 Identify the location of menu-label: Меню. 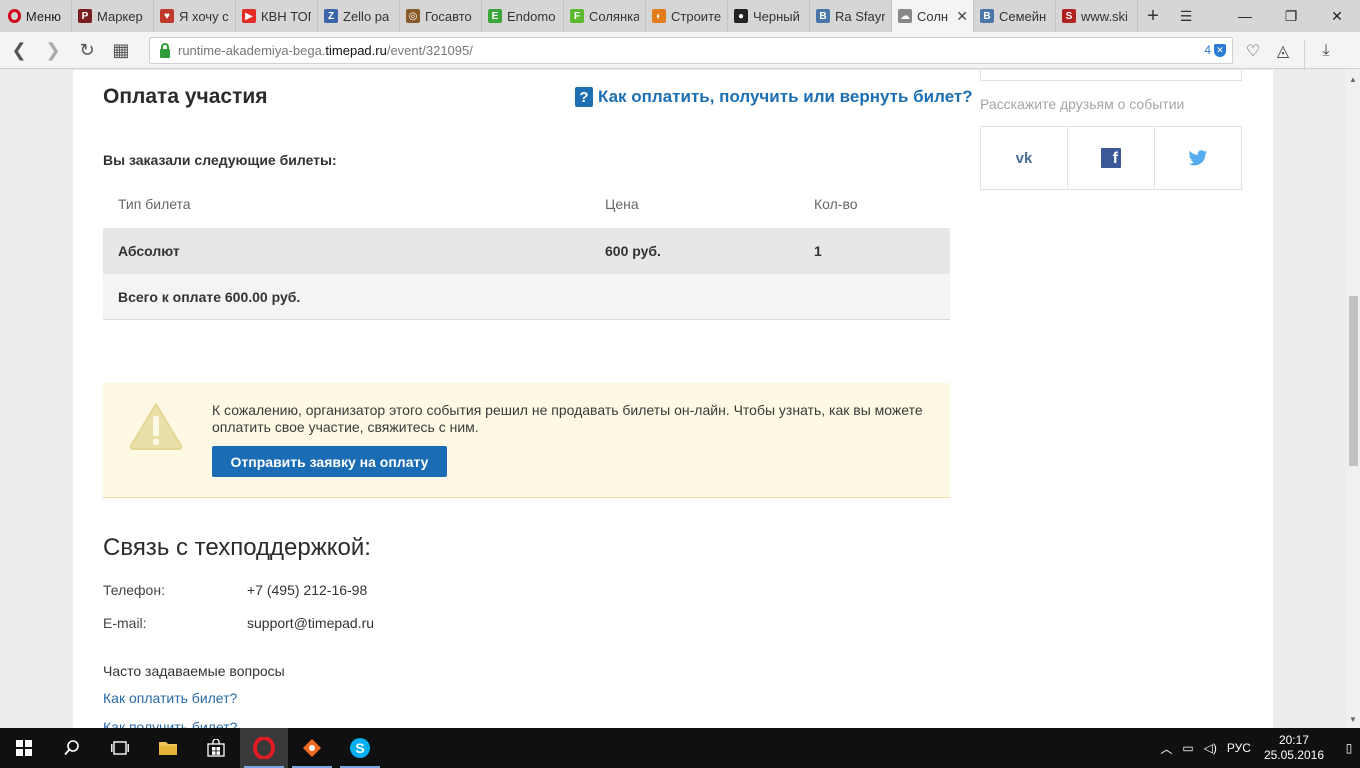
(43, 16).